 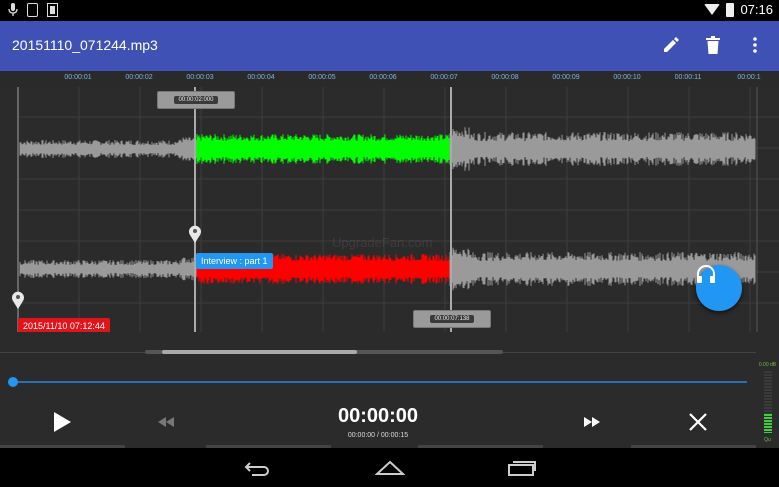 I want to click on recents-icon, so click(x=522, y=468).